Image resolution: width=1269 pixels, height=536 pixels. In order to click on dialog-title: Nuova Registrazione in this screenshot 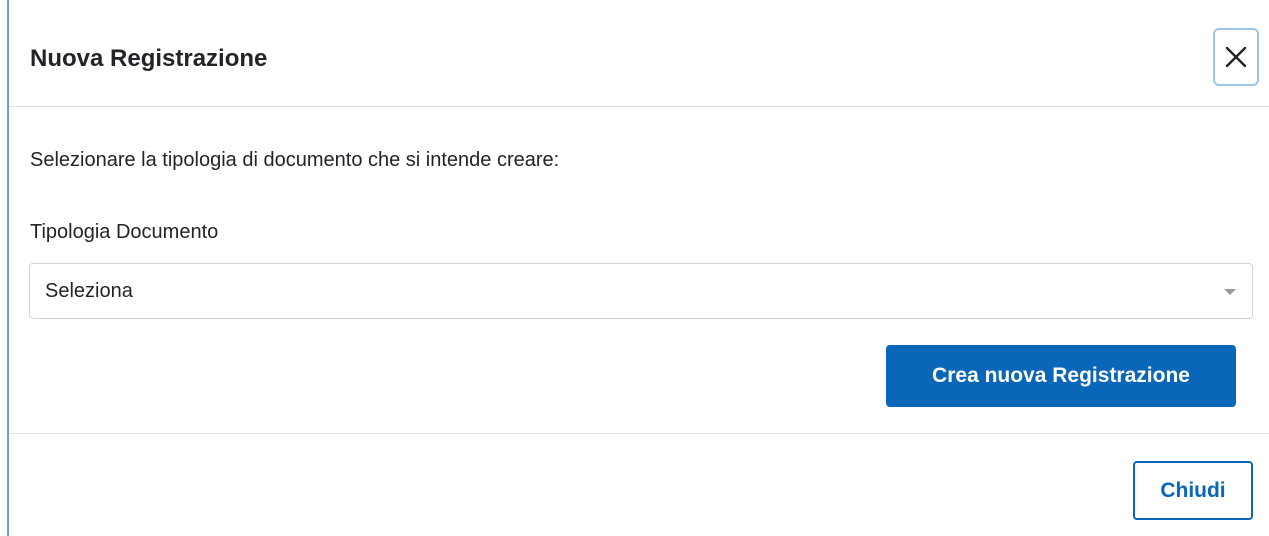, I will do `click(149, 58)`.